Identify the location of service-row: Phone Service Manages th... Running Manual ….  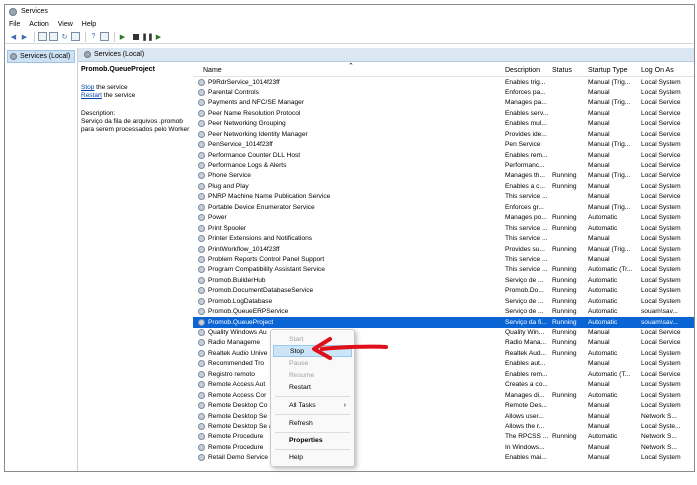
(443, 176).